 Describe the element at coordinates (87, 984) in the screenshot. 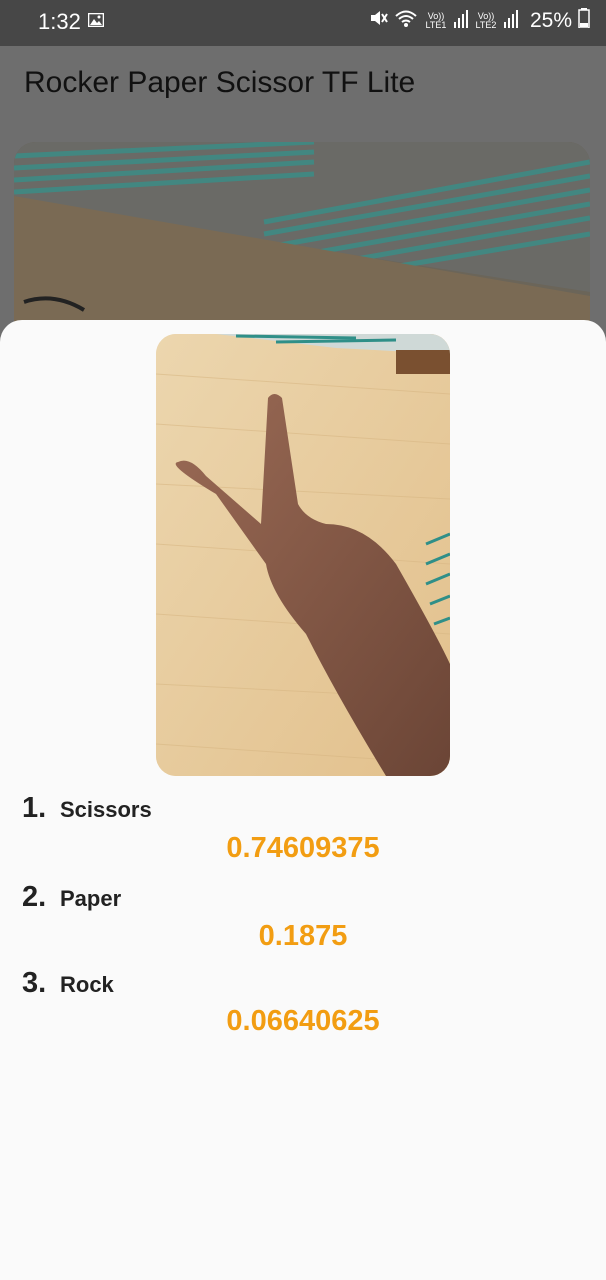

I see `result-label: Rock` at that location.